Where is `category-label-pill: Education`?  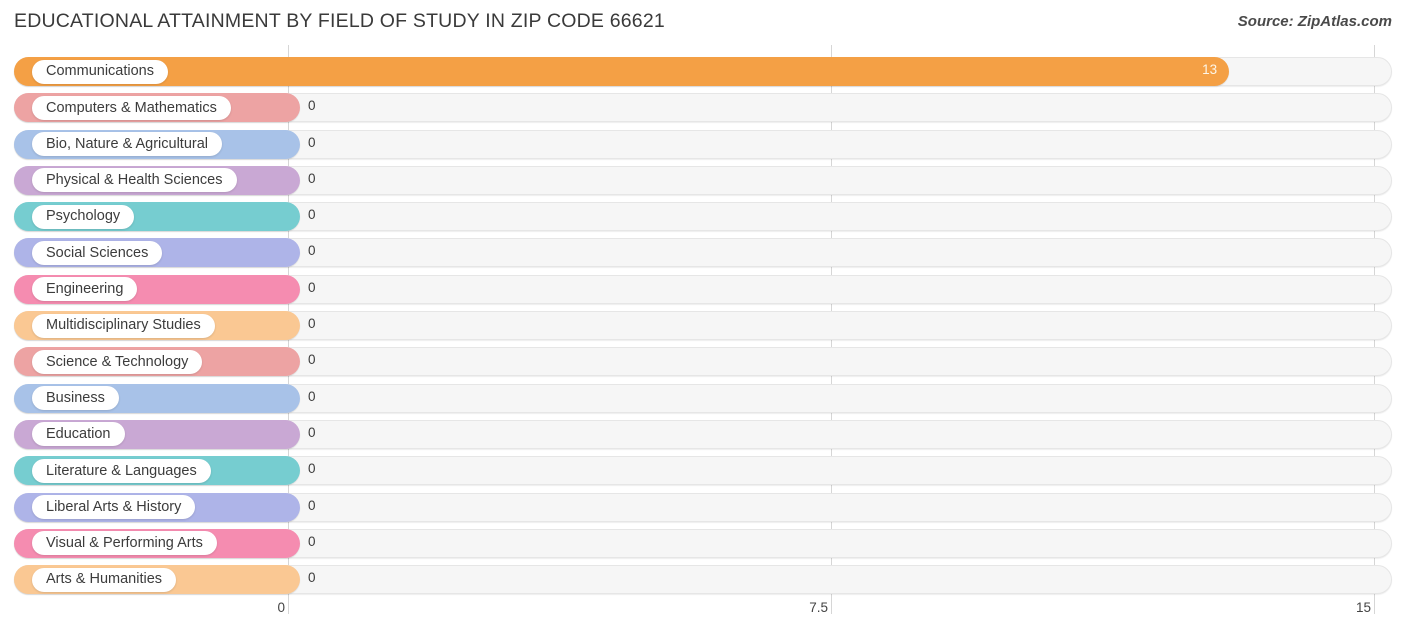
category-label-pill: Education is located at coordinates (78, 434).